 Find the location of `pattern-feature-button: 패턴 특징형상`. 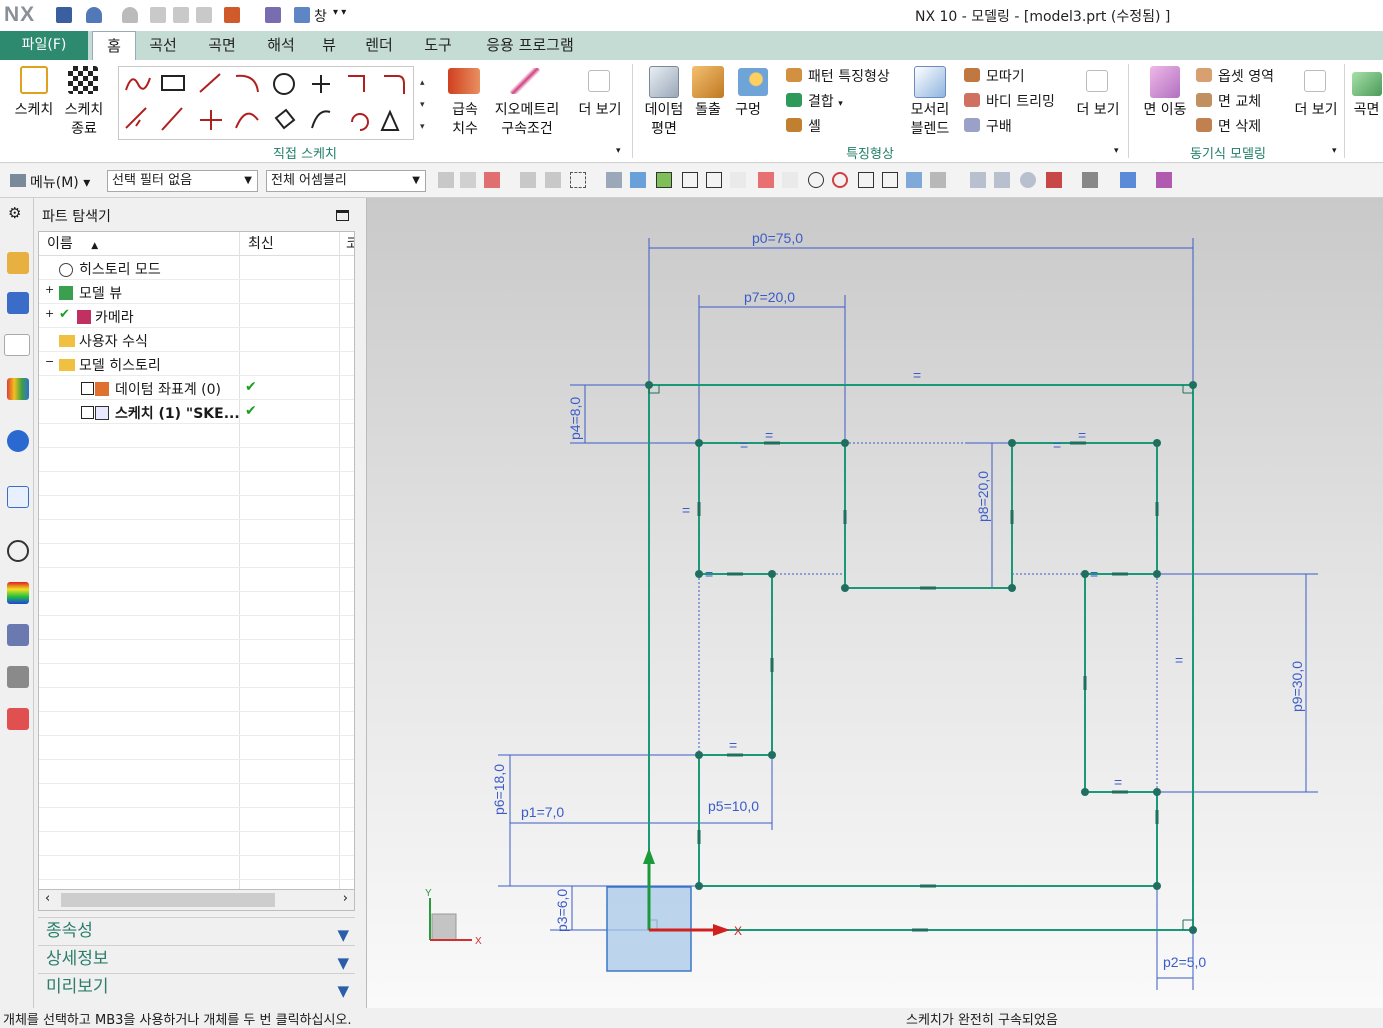

pattern-feature-button: 패턴 특징형상 is located at coordinates (849, 76).